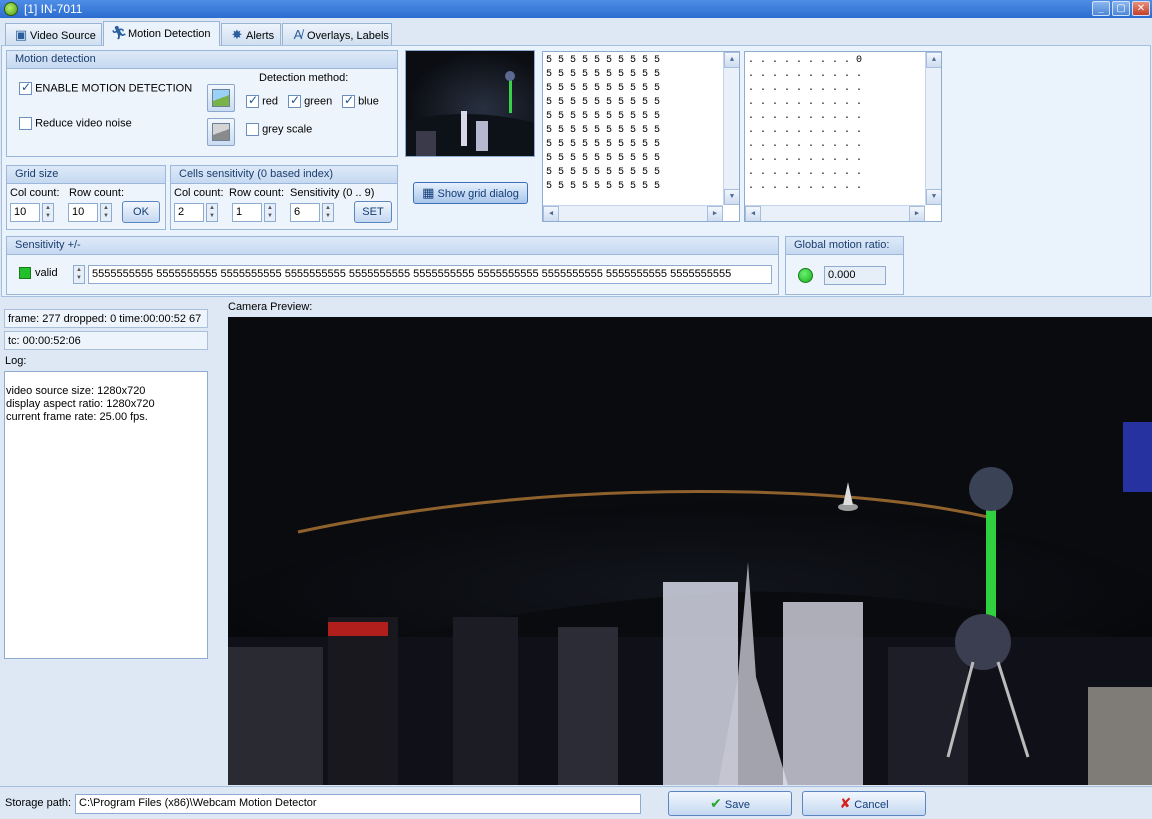 The image size is (1152, 819). What do you see at coordinates (83, 212) in the screenshot?
I see `grid-row-count-input: 10` at bounding box center [83, 212].